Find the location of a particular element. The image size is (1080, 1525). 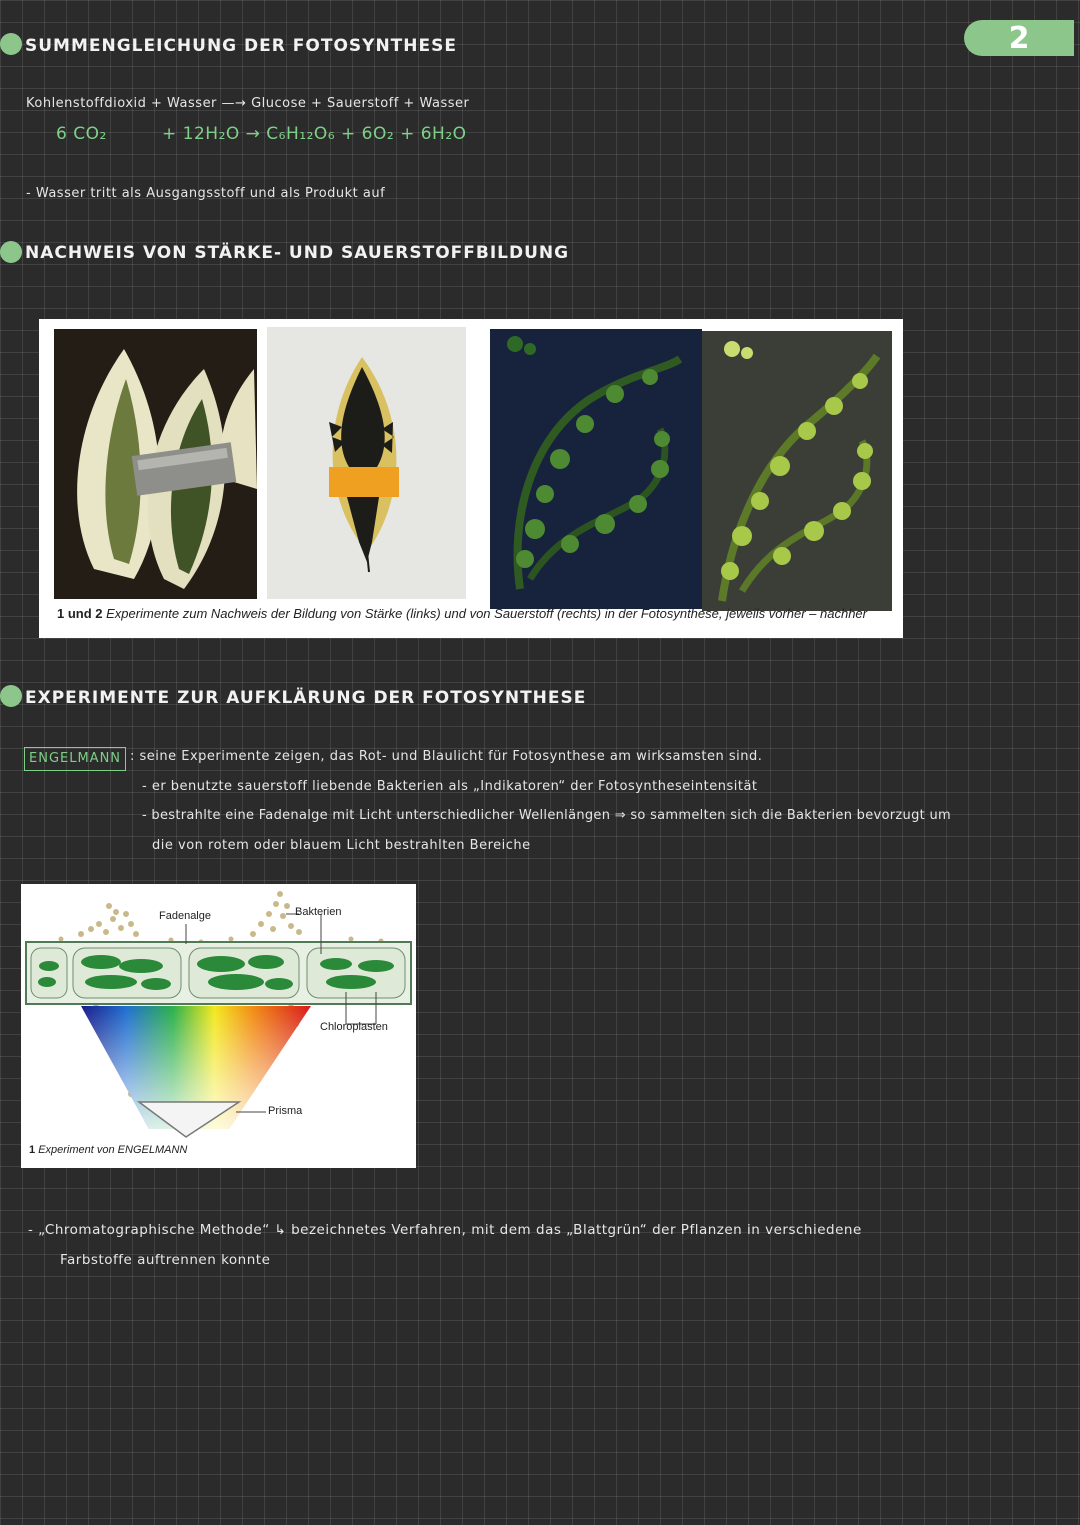

diagram-caption: 1 Experiment von ENGELMANN is located at coordinates (108, 1150).